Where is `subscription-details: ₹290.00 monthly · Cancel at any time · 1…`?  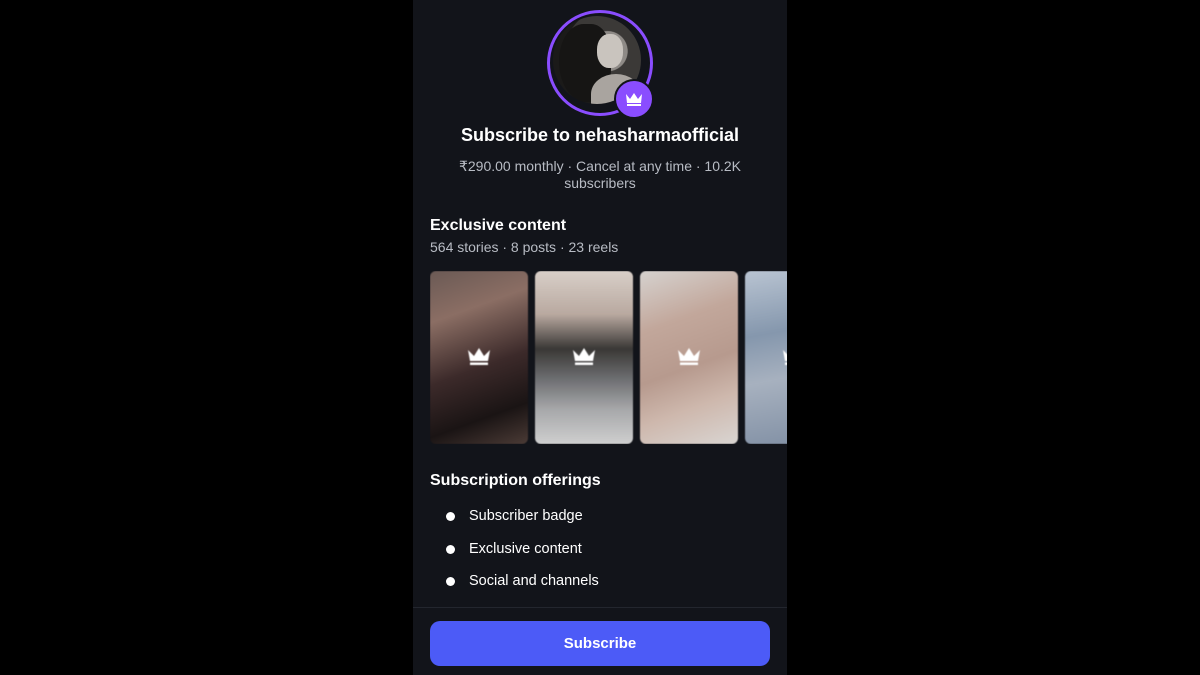 subscription-details: ₹290.00 monthly · Cancel at any time · 1… is located at coordinates (600, 174).